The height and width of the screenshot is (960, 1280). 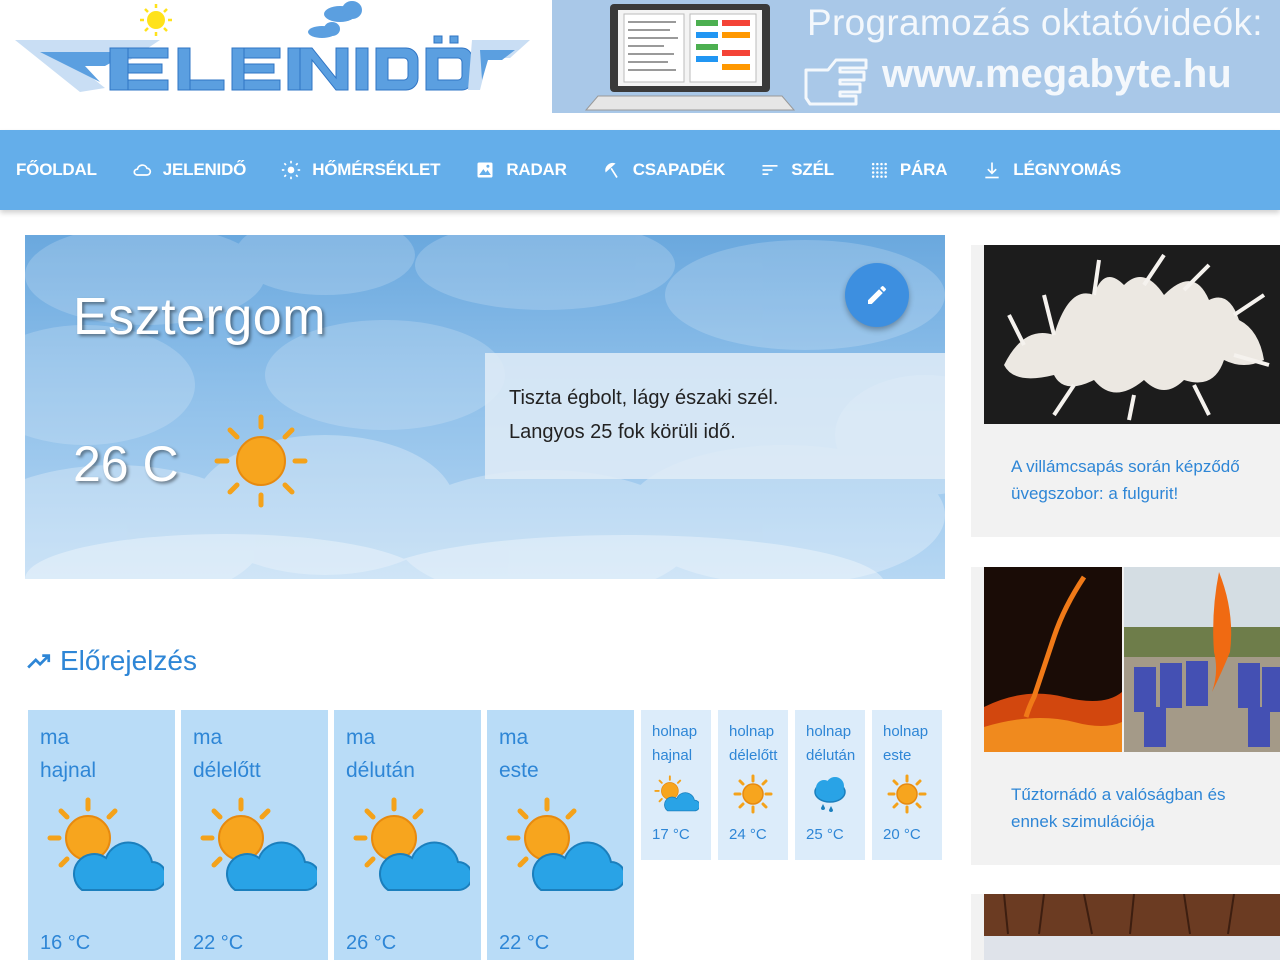 What do you see at coordinates (536, 169) in the screenshot?
I see `nav-label: RADAR` at bounding box center [536, 169].